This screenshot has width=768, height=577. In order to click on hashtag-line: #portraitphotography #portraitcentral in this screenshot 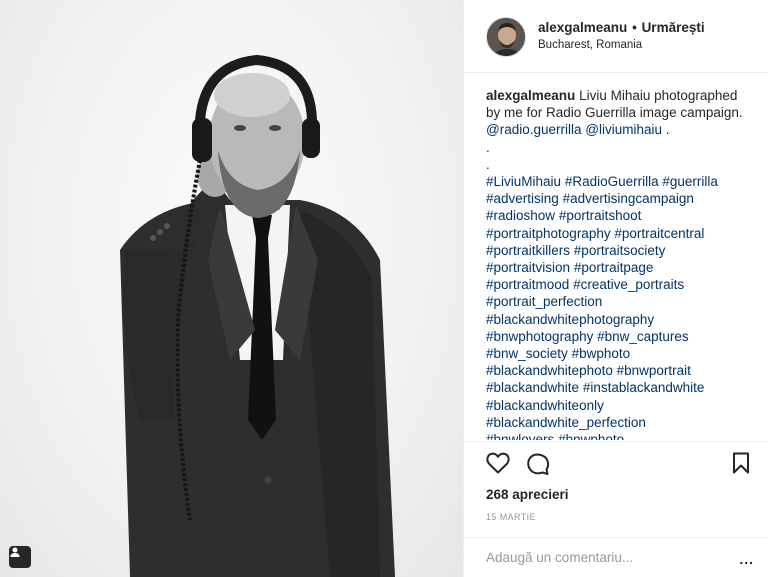, I will do `click(620, 233)`.